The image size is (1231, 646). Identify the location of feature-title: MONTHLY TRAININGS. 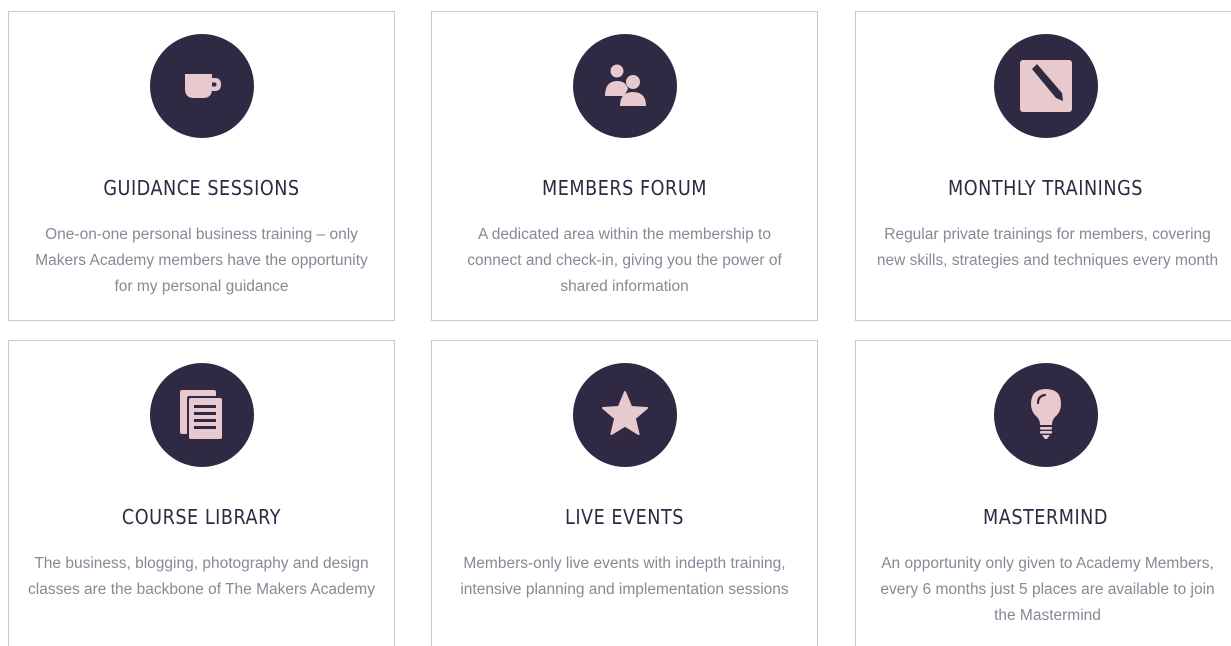
(1045, 188).